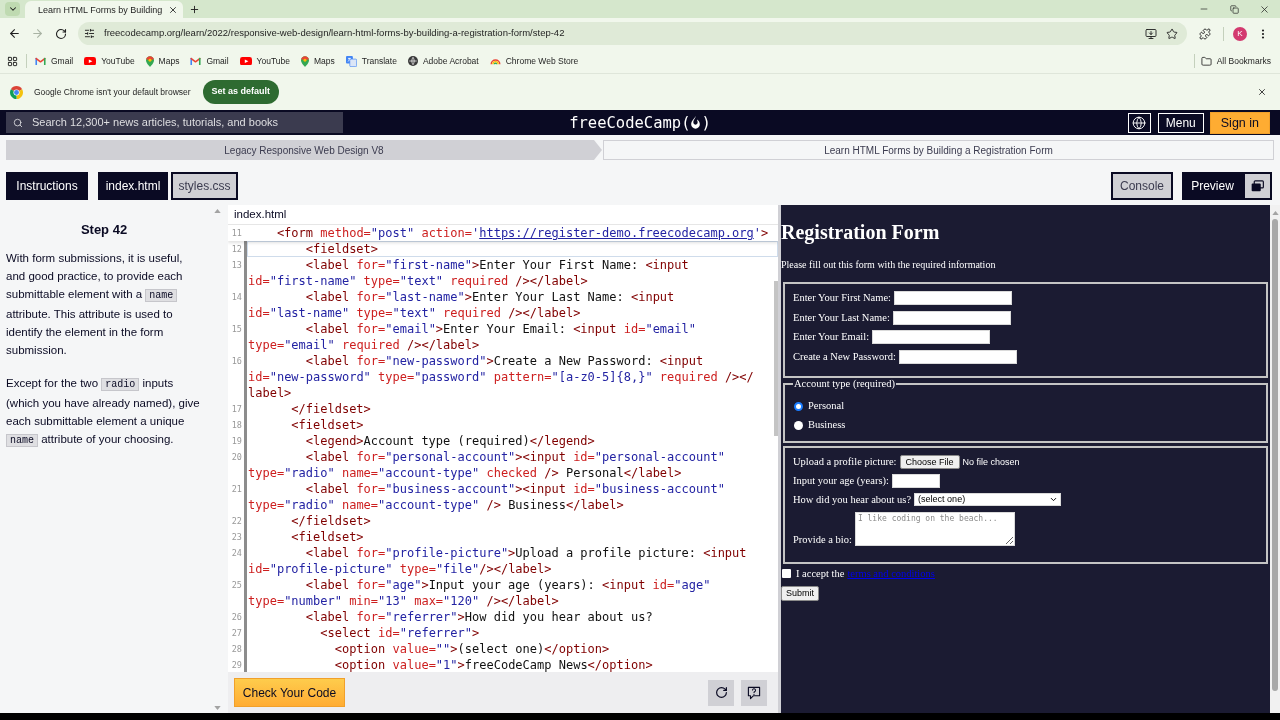 The height and width of the screenshot is (720, 1280). What do you see at coordinates (479, 593) in the screenshot?
I see `code-line: <label for="age">Input your age (years): <input id="age" type="number" min="13" max="120" /></label>` at bounding box center [479, 593].